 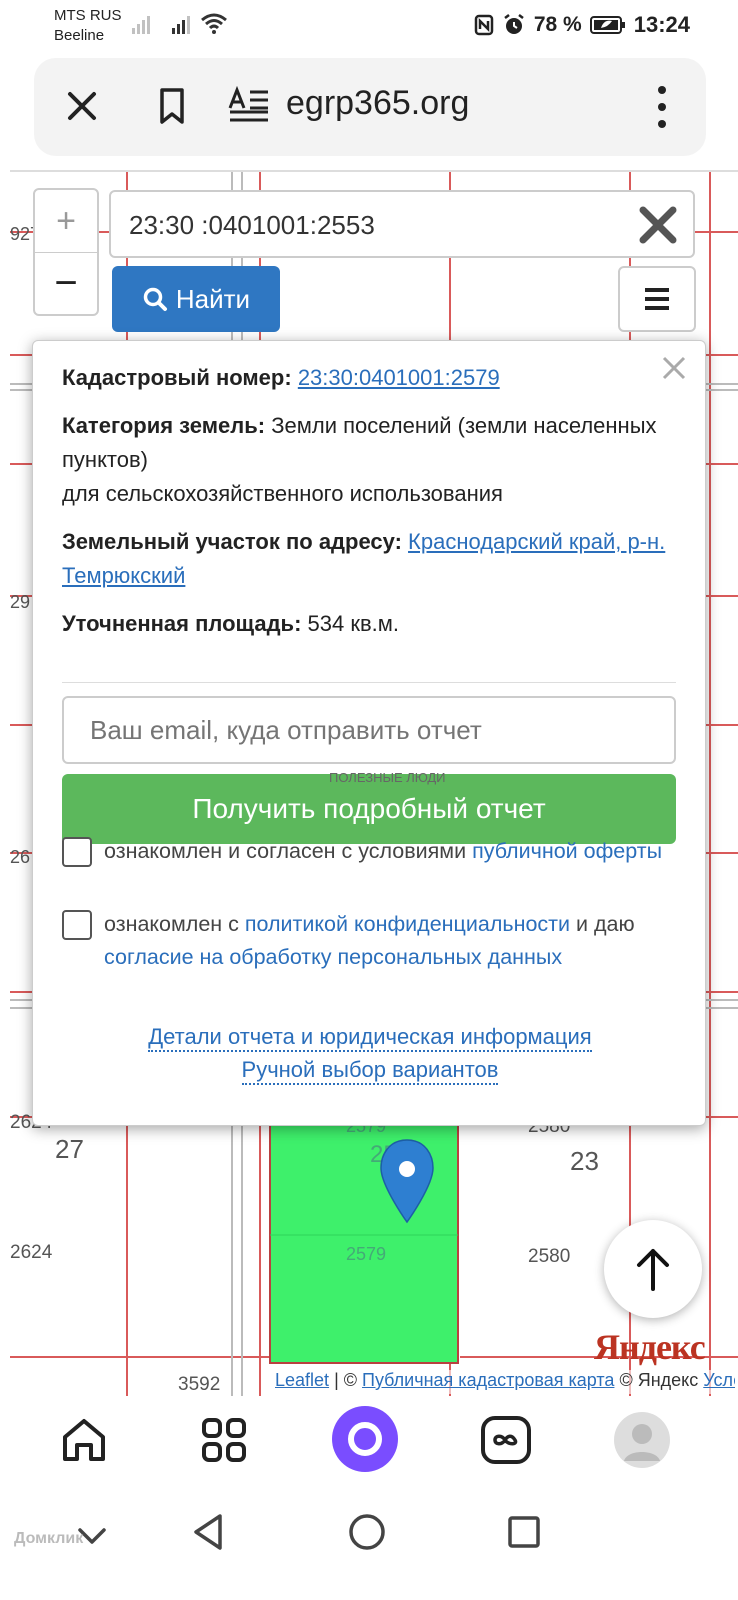 What do you see at coordinates (213, 298) in the screenshot?
I see `find-button-label: Найти` at bounding box center [213, 298].